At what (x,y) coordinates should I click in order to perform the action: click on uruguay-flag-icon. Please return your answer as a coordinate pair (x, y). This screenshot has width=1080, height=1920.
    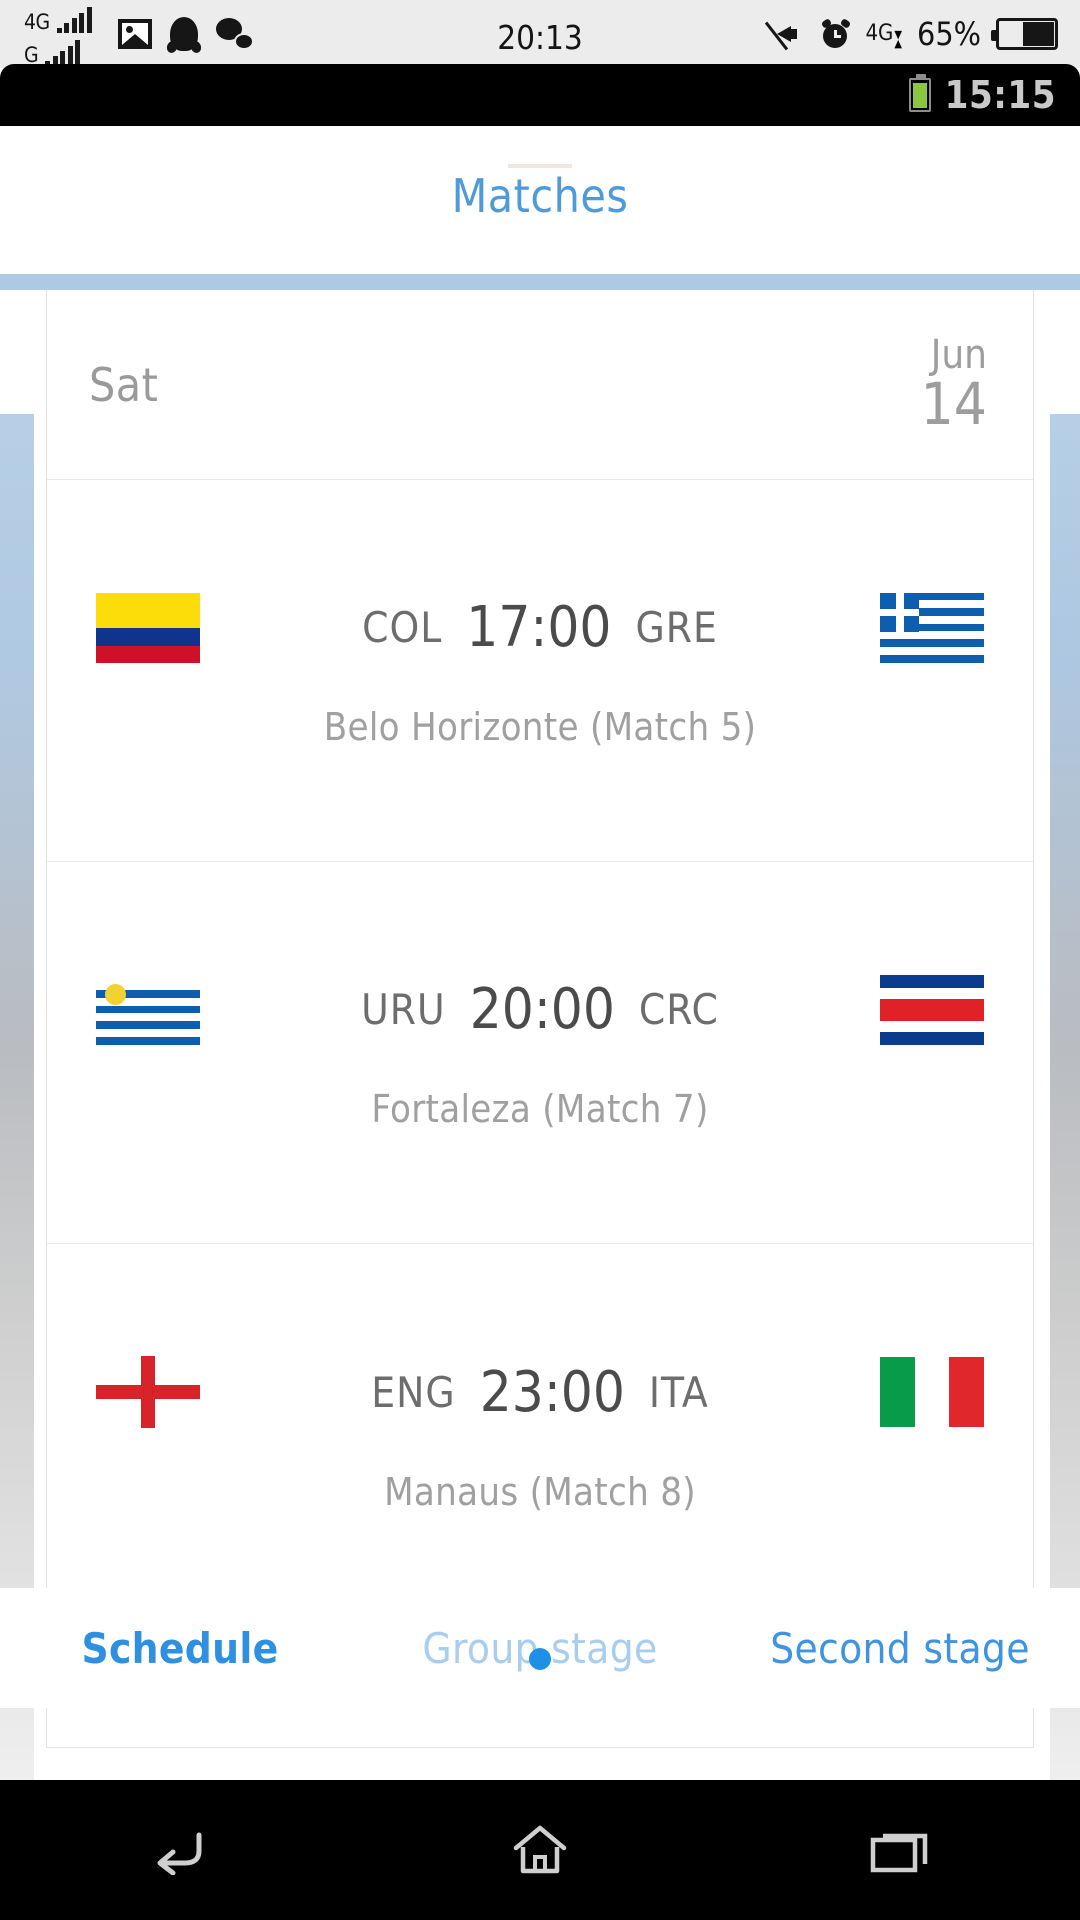
    Looking at the image, I should click on (148, 1009).